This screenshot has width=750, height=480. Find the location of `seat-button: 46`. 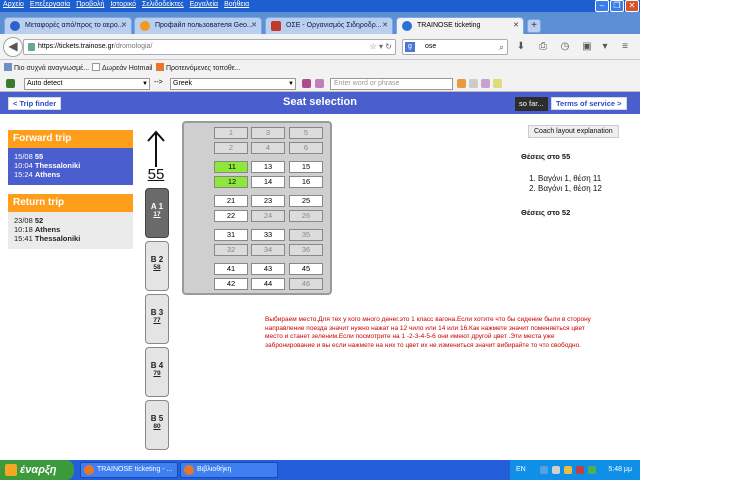

seat-button: 46 is located at coordinates (306, 284).